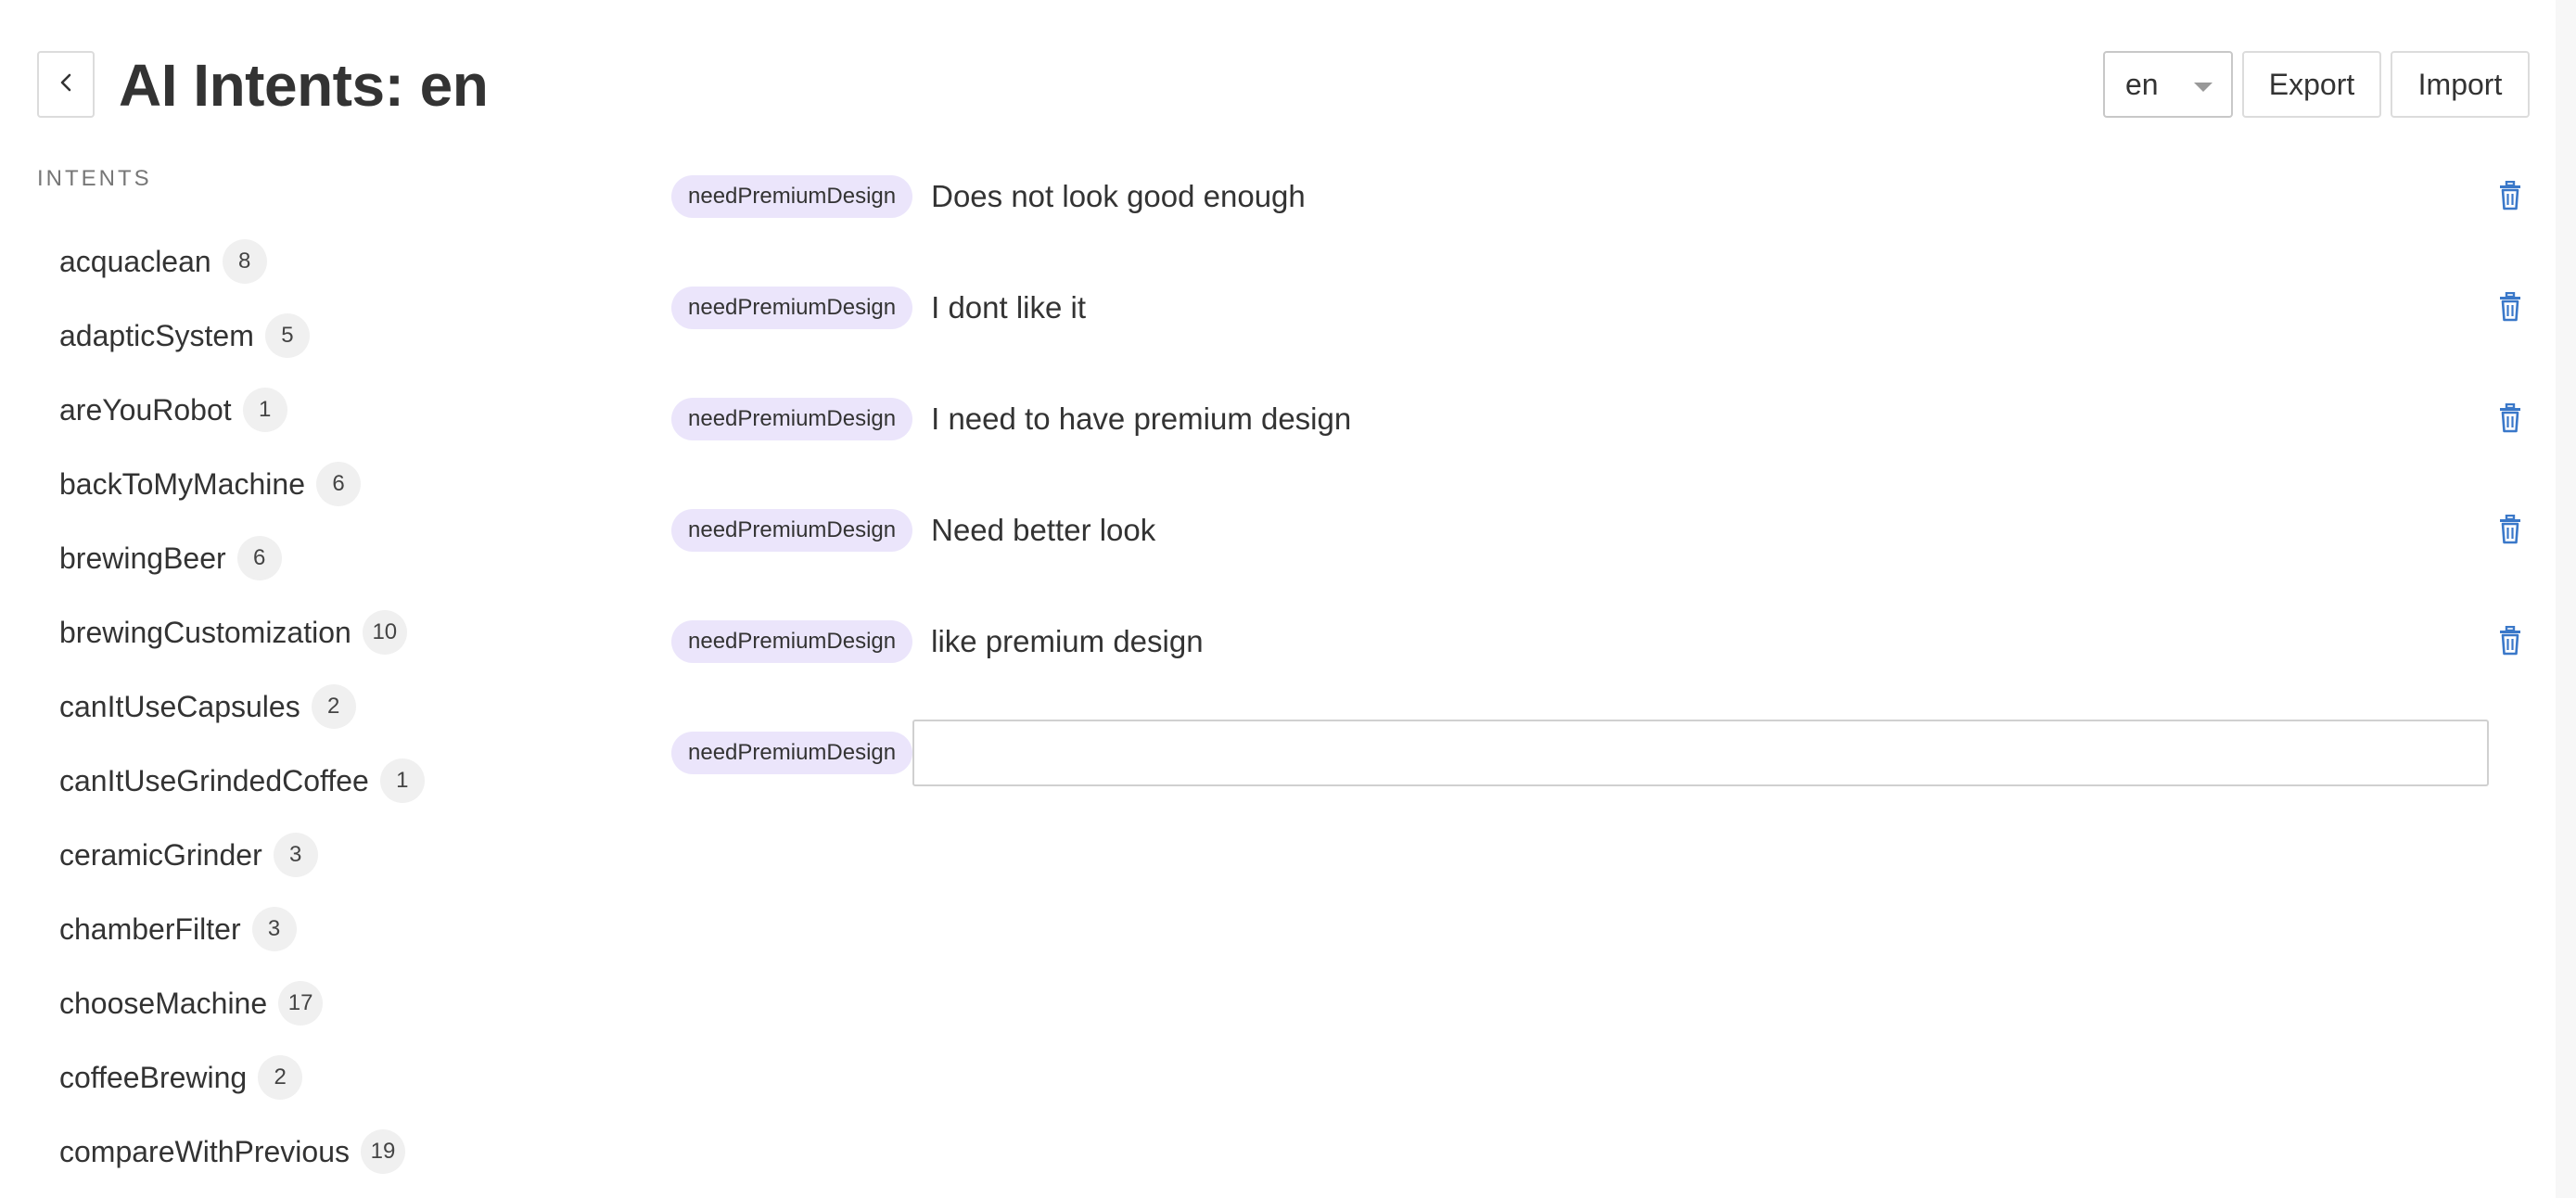 The image size is (2576, 1198). What do you see at coordinates (150, 928) in the screenshot?
I see `intent-name: chamberFilter` at bounding box center [150, 928].